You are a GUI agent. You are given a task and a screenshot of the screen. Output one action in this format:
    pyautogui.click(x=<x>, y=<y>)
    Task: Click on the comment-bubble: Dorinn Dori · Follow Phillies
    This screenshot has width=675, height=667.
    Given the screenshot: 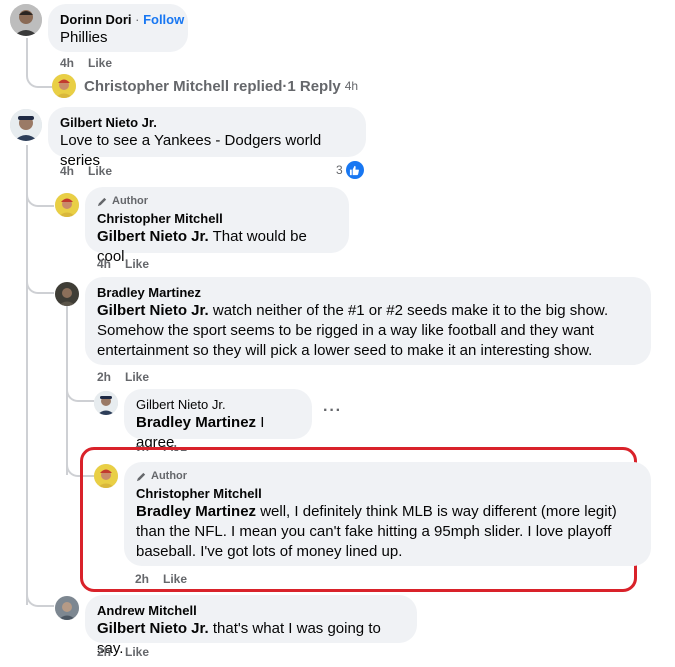 What is the action you would take?
    pyautogui.click(x=118, y=28)
    